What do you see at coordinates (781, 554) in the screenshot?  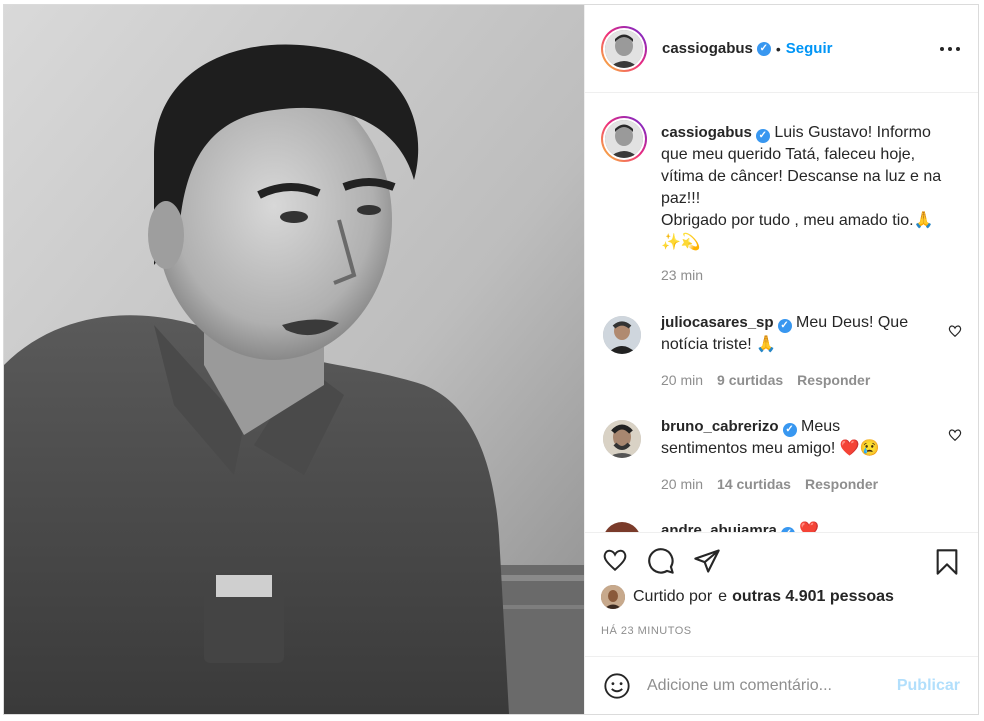 I see `post-actions` at bounding box center [781, 554].